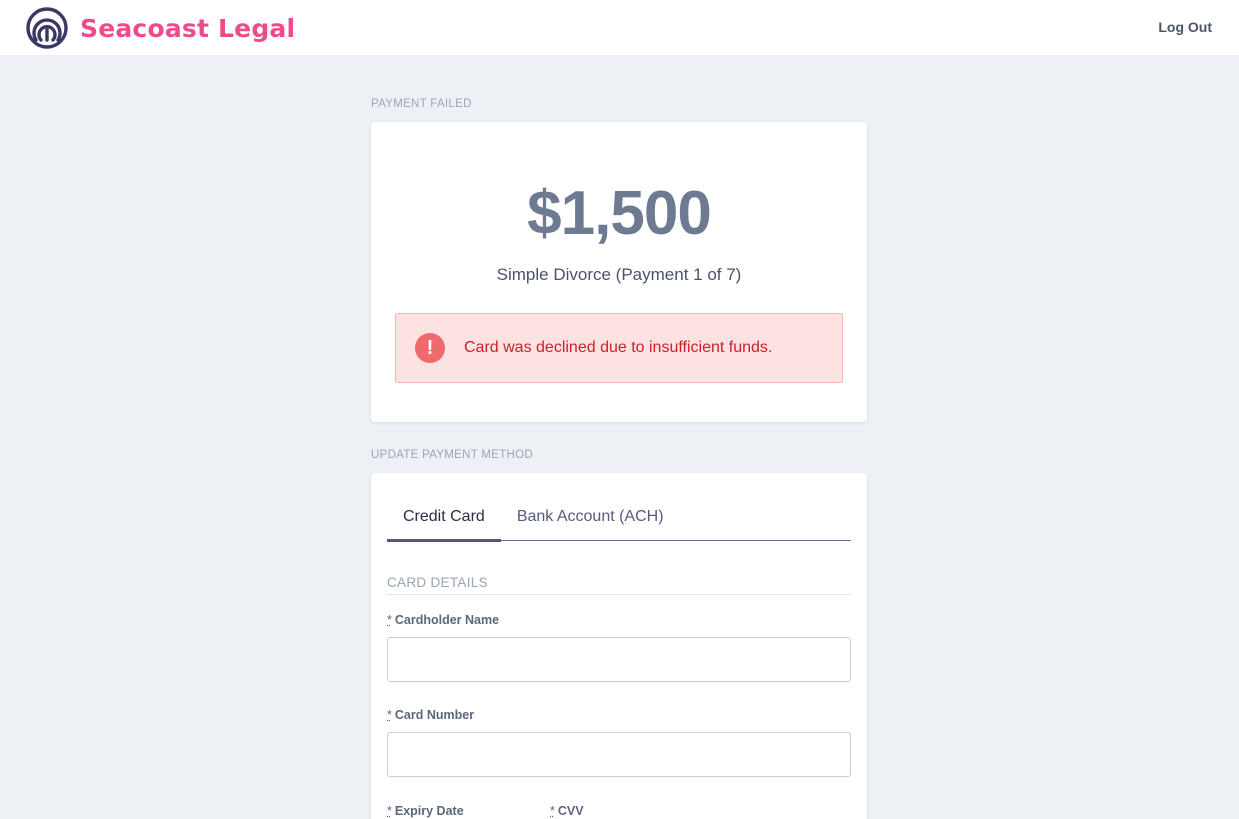 Image resolution: width=1239 pixels, height=819 pixels. Describe the element at coordinates (444, 521) in the screenshot. I see `tab-credit-card: Credit Card` at that location.